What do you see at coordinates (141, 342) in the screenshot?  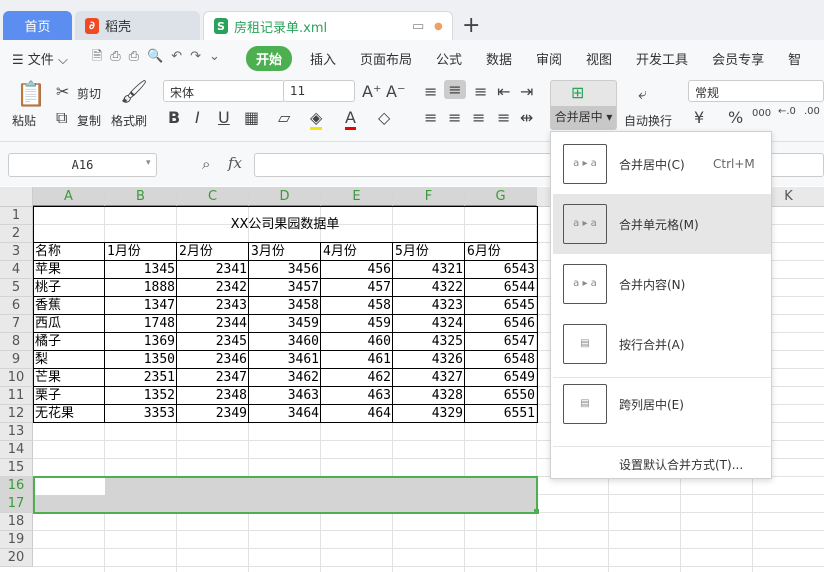 I see `data-cell: 1369` at bounding box center [141, 342].